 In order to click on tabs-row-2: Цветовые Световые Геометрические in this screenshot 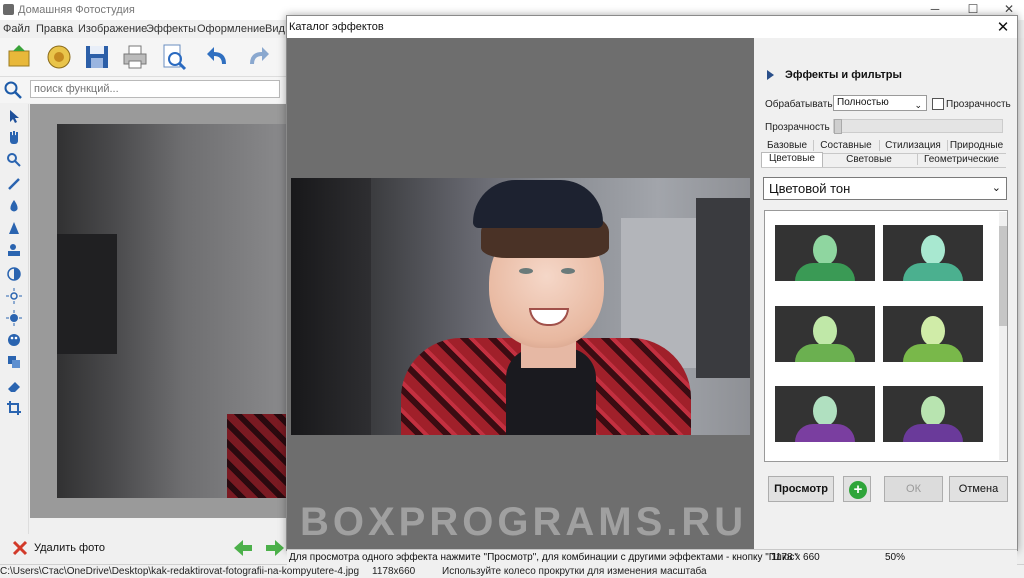, I will do `click(883, 160)`.